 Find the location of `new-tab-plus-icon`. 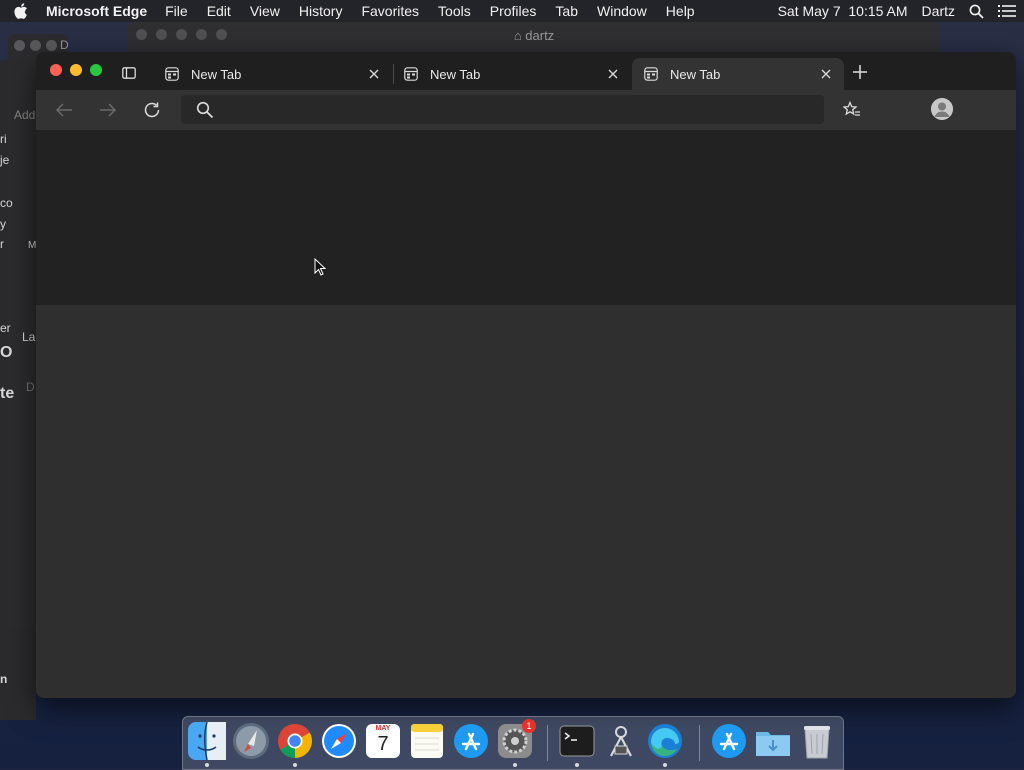

new-tab-plus-icon is located at coordinates (860, 72).